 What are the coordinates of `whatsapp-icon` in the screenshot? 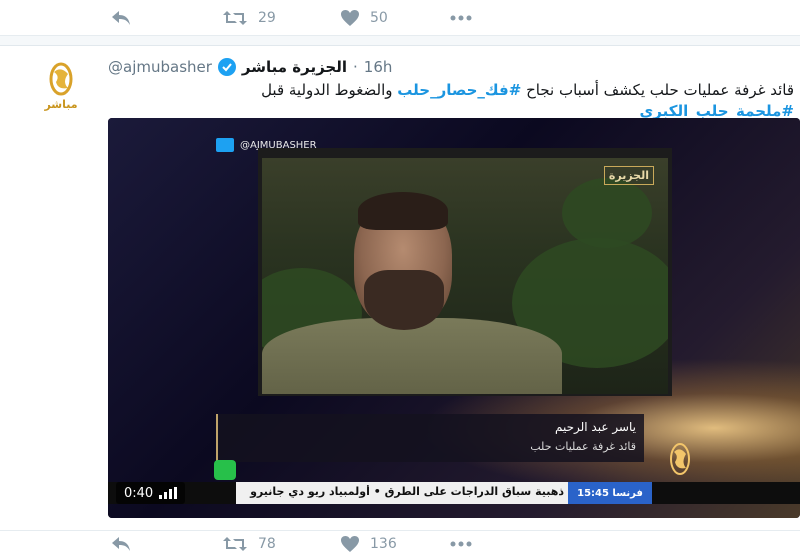 It's located at (225, 470).